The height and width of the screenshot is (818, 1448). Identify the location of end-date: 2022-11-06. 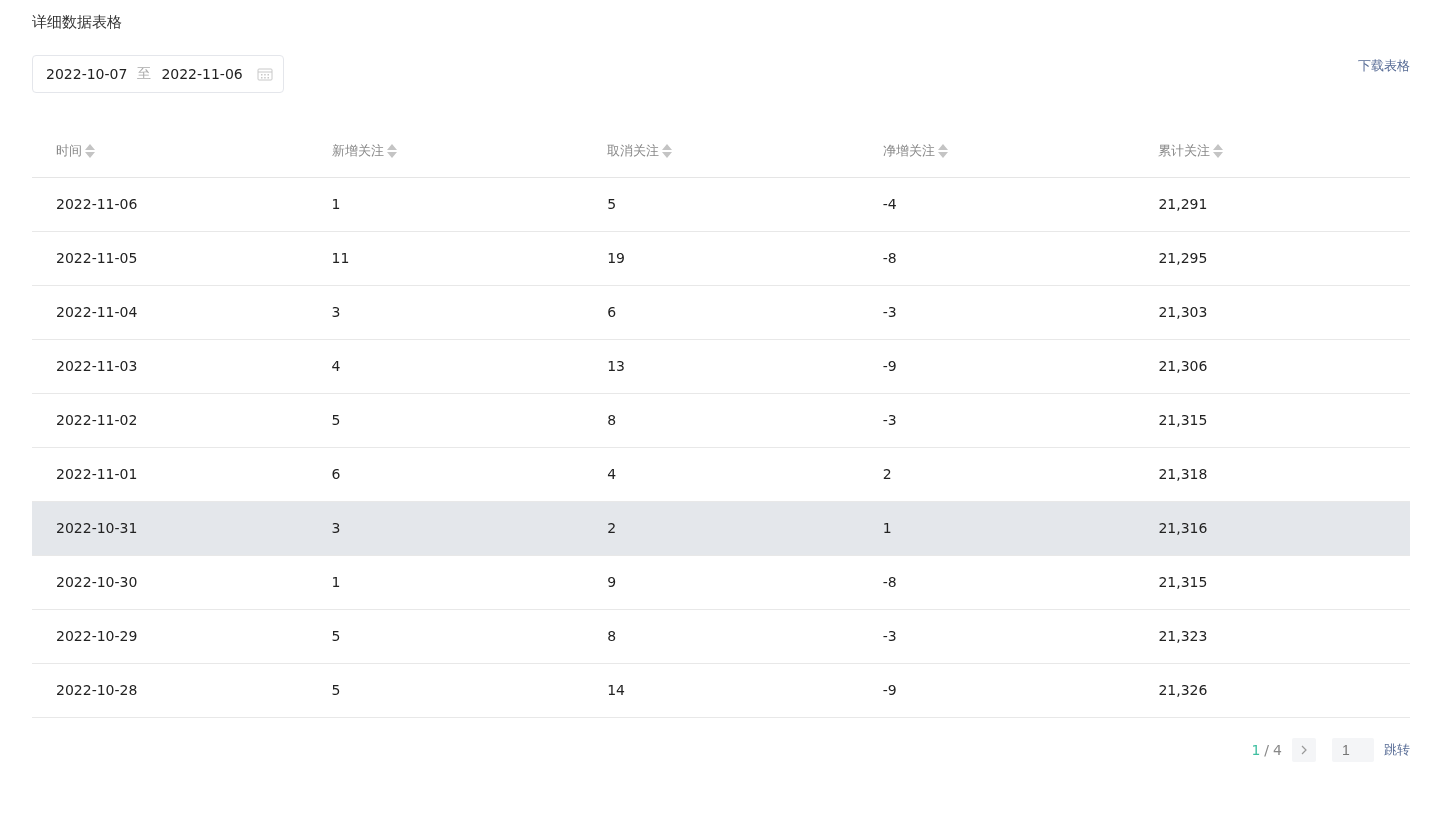
(202, 74).